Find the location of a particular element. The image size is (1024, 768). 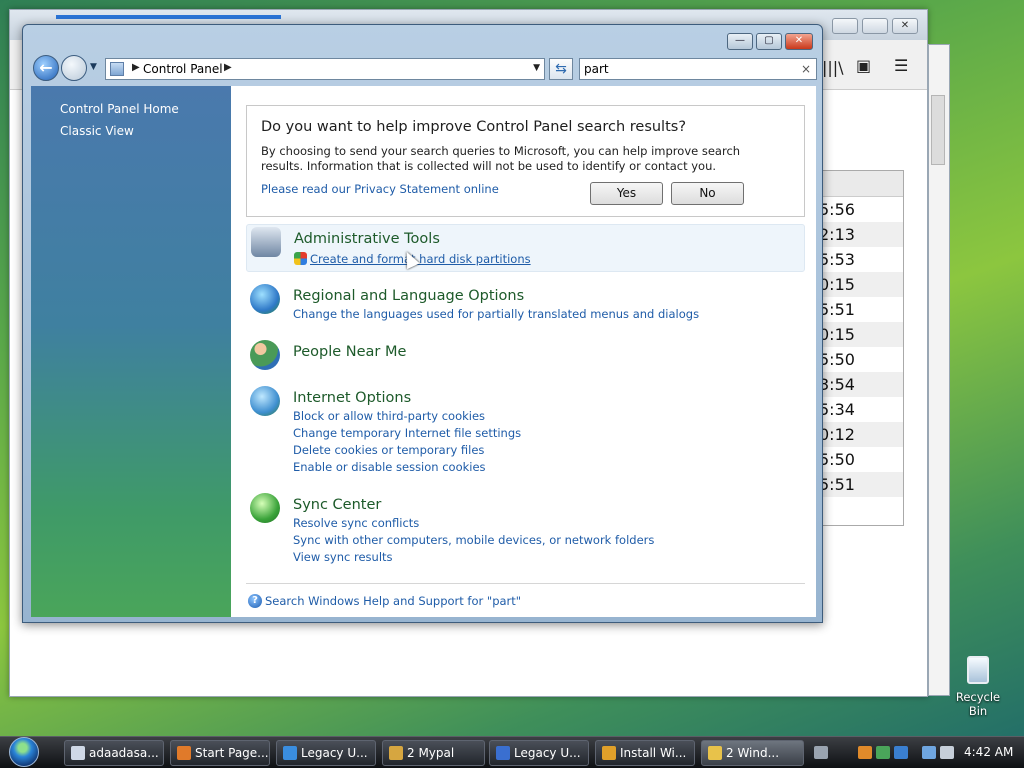

library-icon: |||\ is located at coordinates (833, 67).